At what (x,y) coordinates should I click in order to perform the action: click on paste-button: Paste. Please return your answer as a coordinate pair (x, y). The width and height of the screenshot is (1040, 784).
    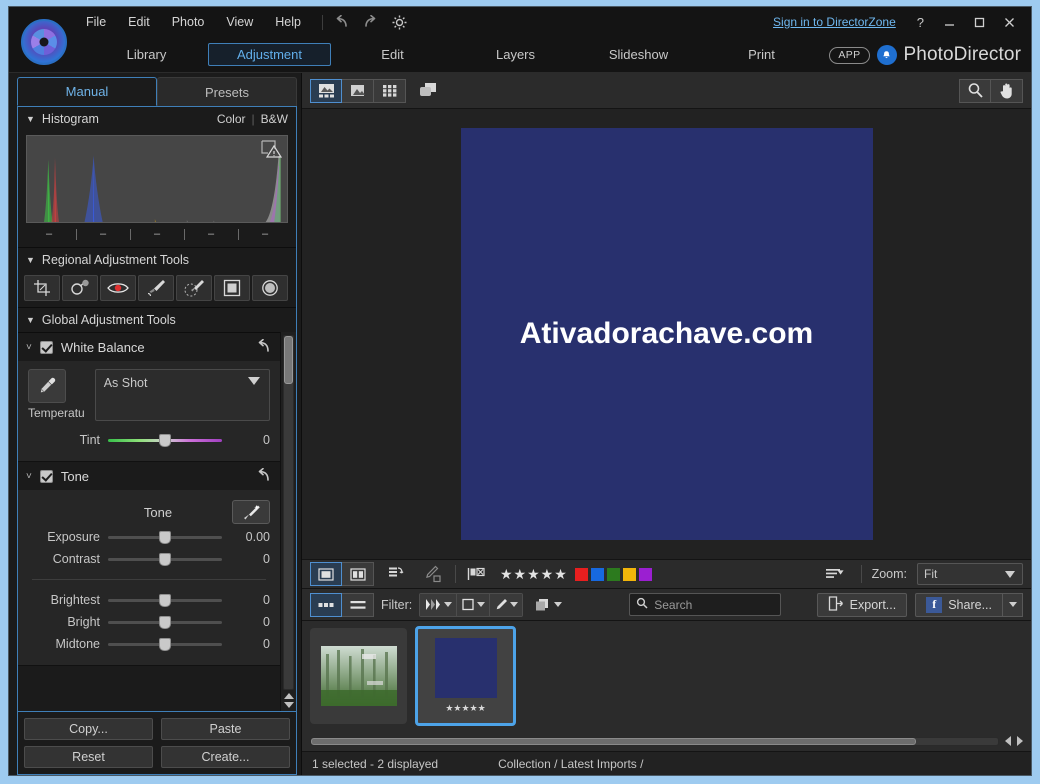
    Looking at the image, I should click on (225, 729).